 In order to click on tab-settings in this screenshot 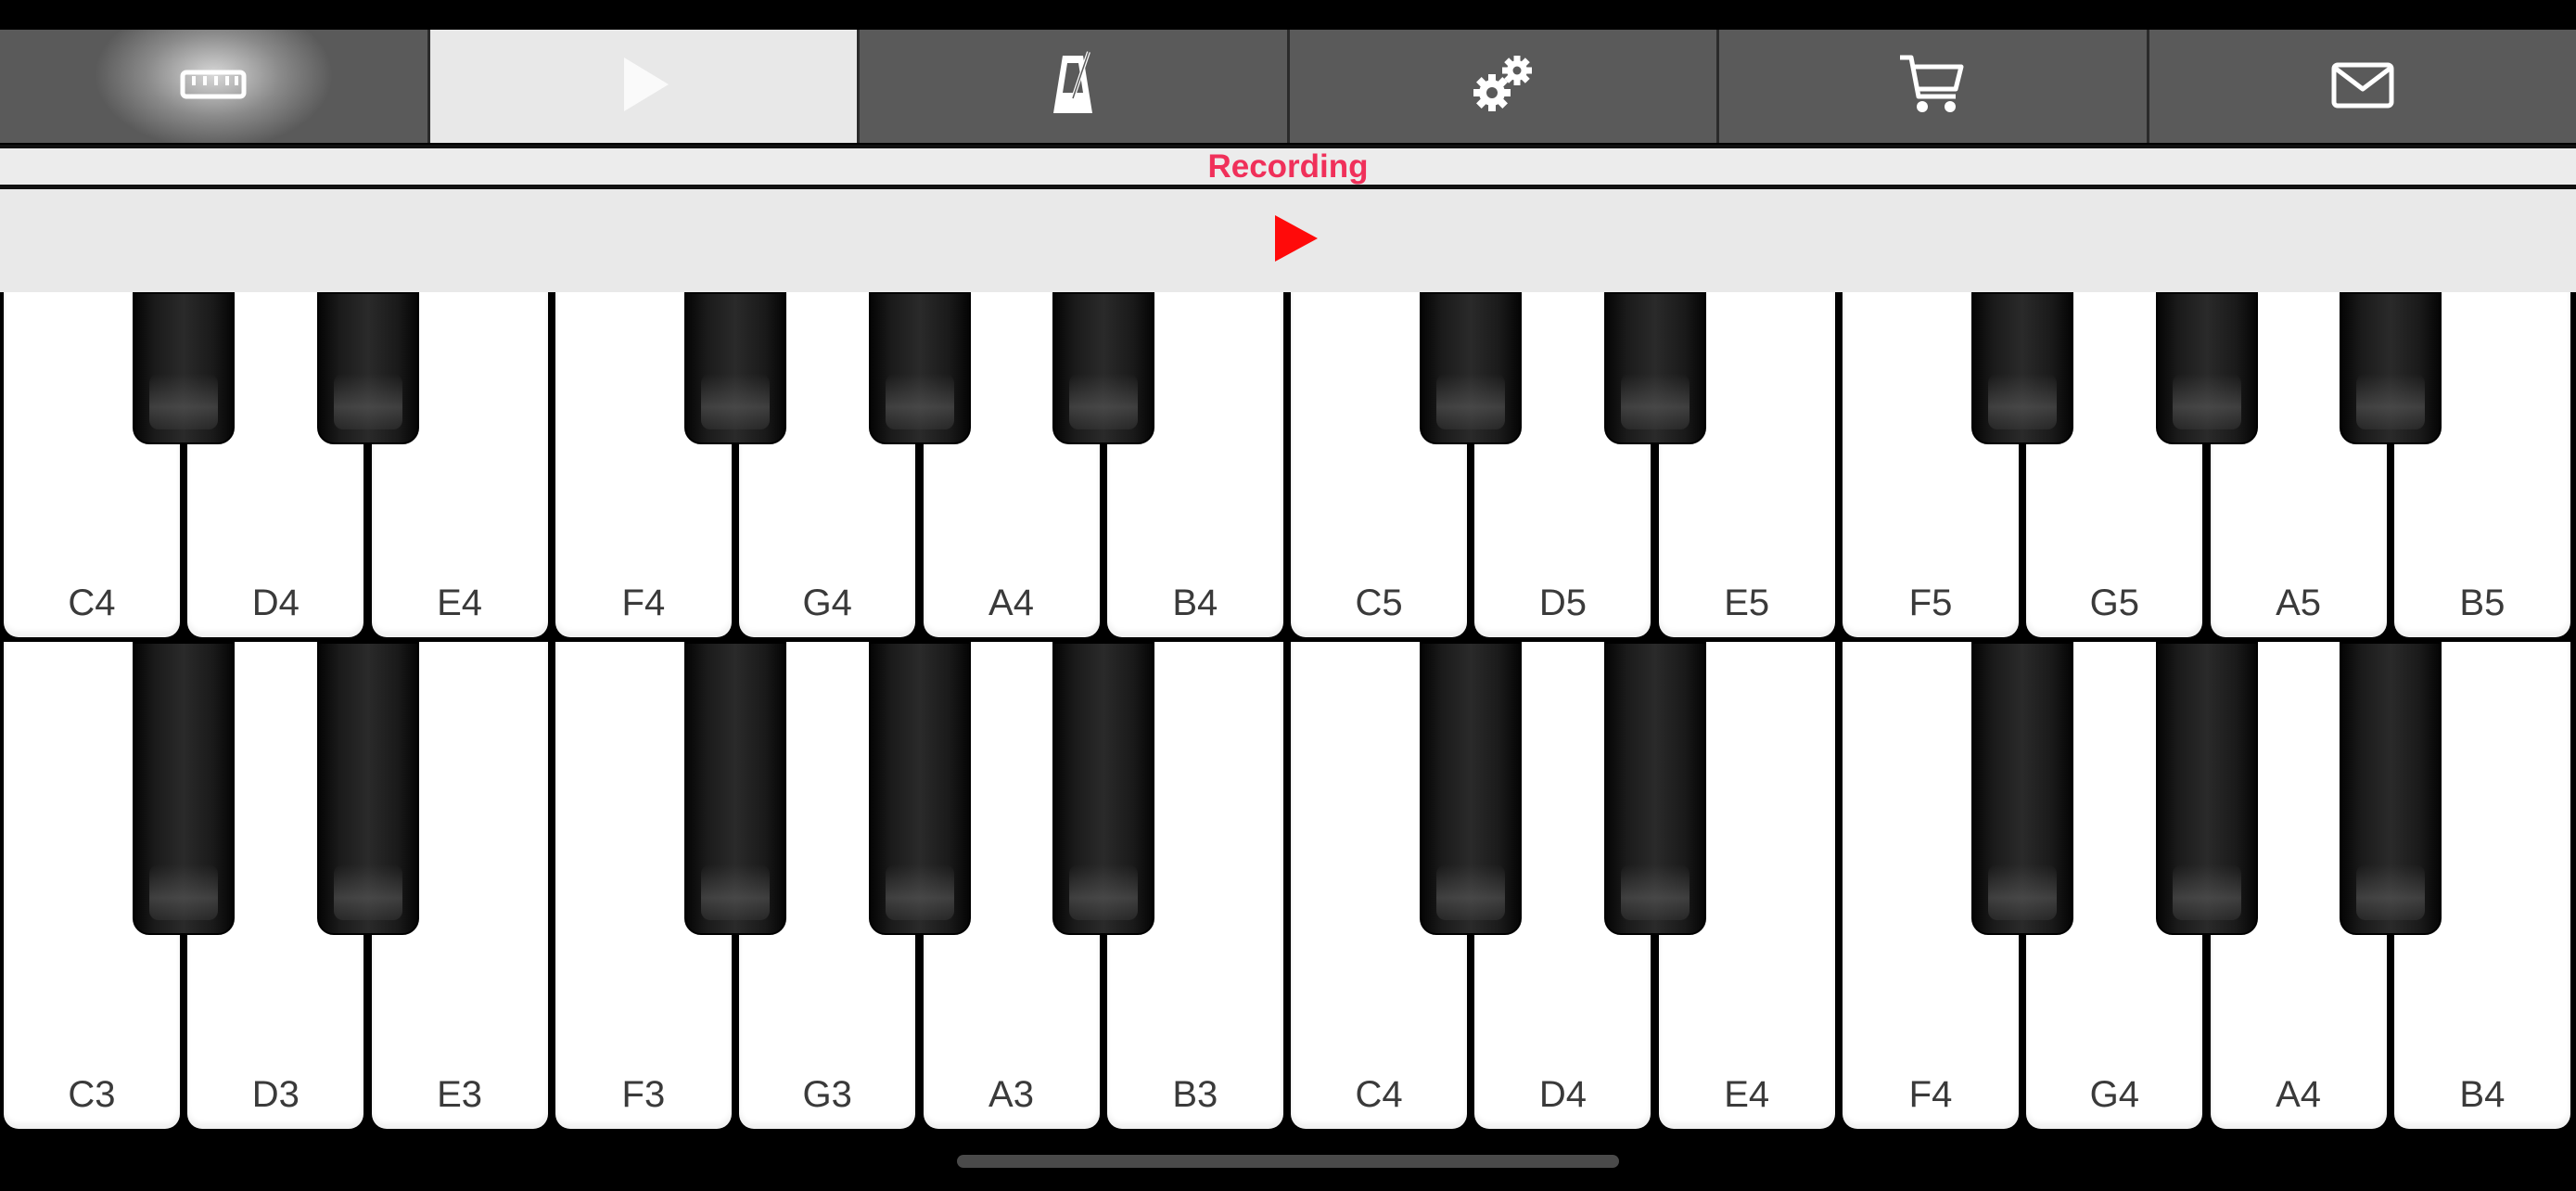, I will do `click(1504, 86)`.